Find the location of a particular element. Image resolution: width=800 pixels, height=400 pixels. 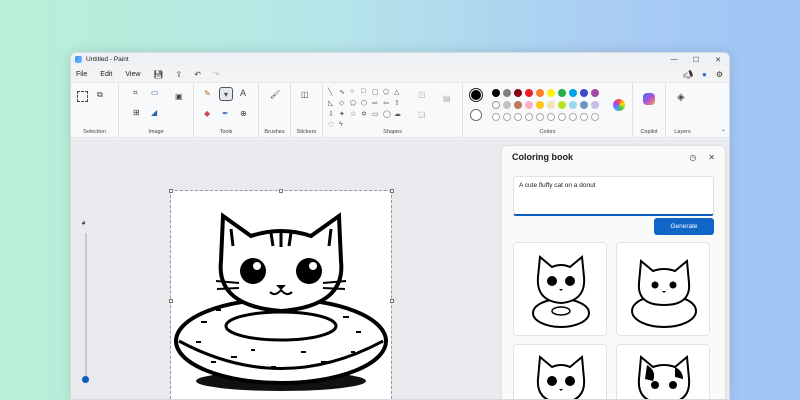

menu-view: View is located at coordinates (132, 74).